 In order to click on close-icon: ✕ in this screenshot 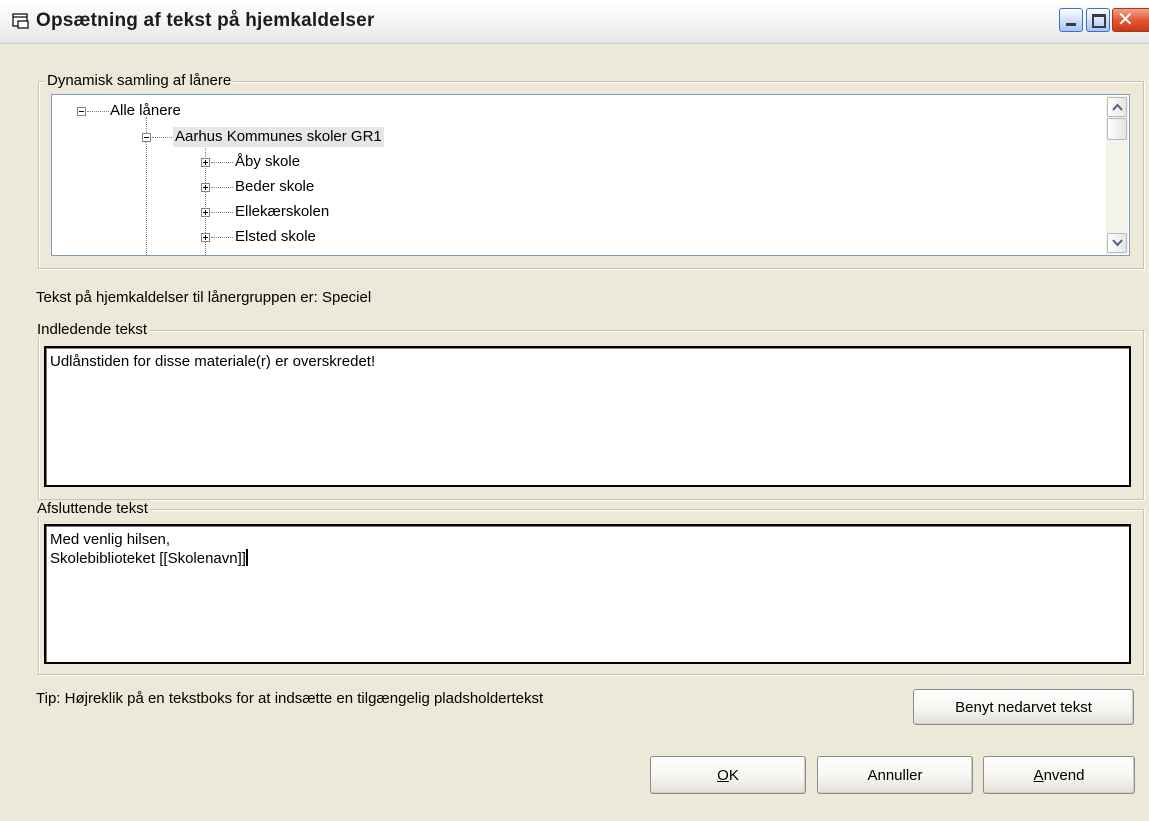, I will do `click(1125, 20)`.